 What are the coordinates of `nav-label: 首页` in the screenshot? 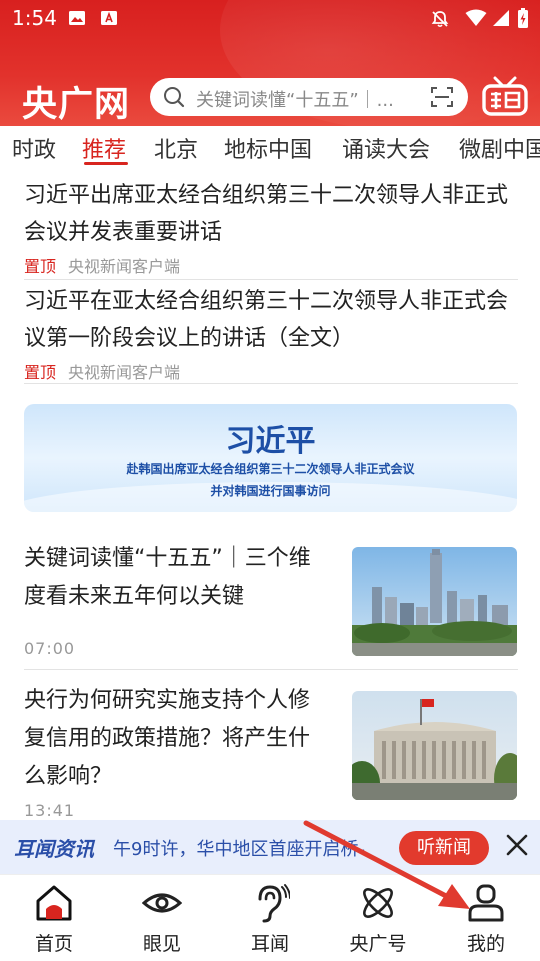 It's located at (53, 944).